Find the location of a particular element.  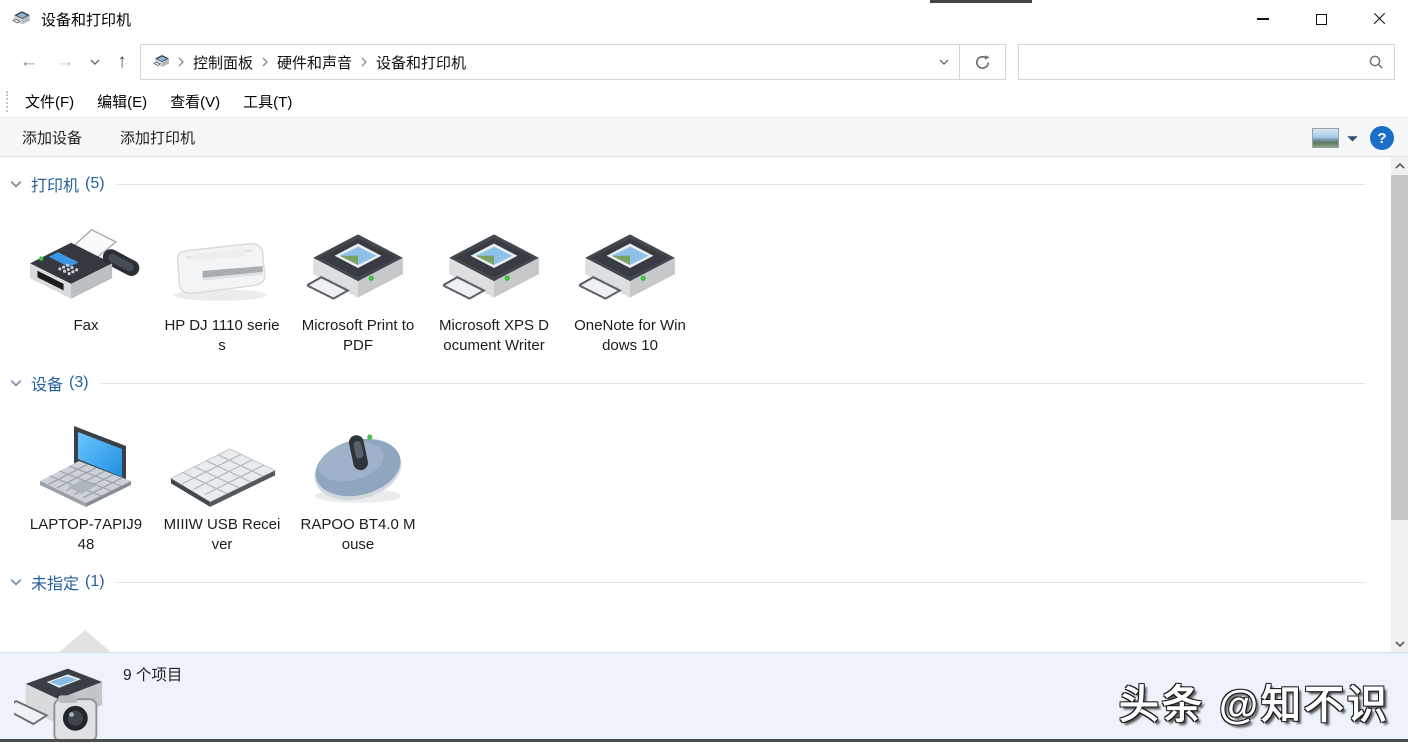

breadcrumb-printer-icon is located at coordinates (162, 62).